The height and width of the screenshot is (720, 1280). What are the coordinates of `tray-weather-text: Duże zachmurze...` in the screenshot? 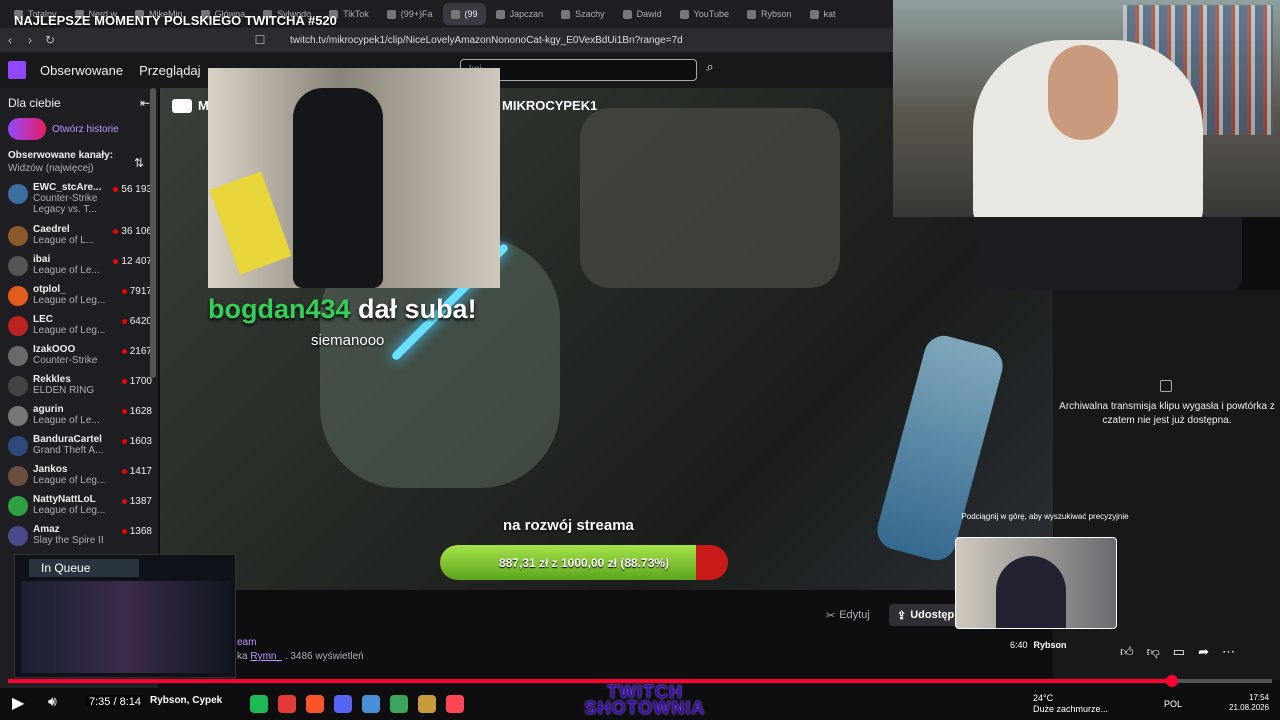 It's located at (1071, 708).